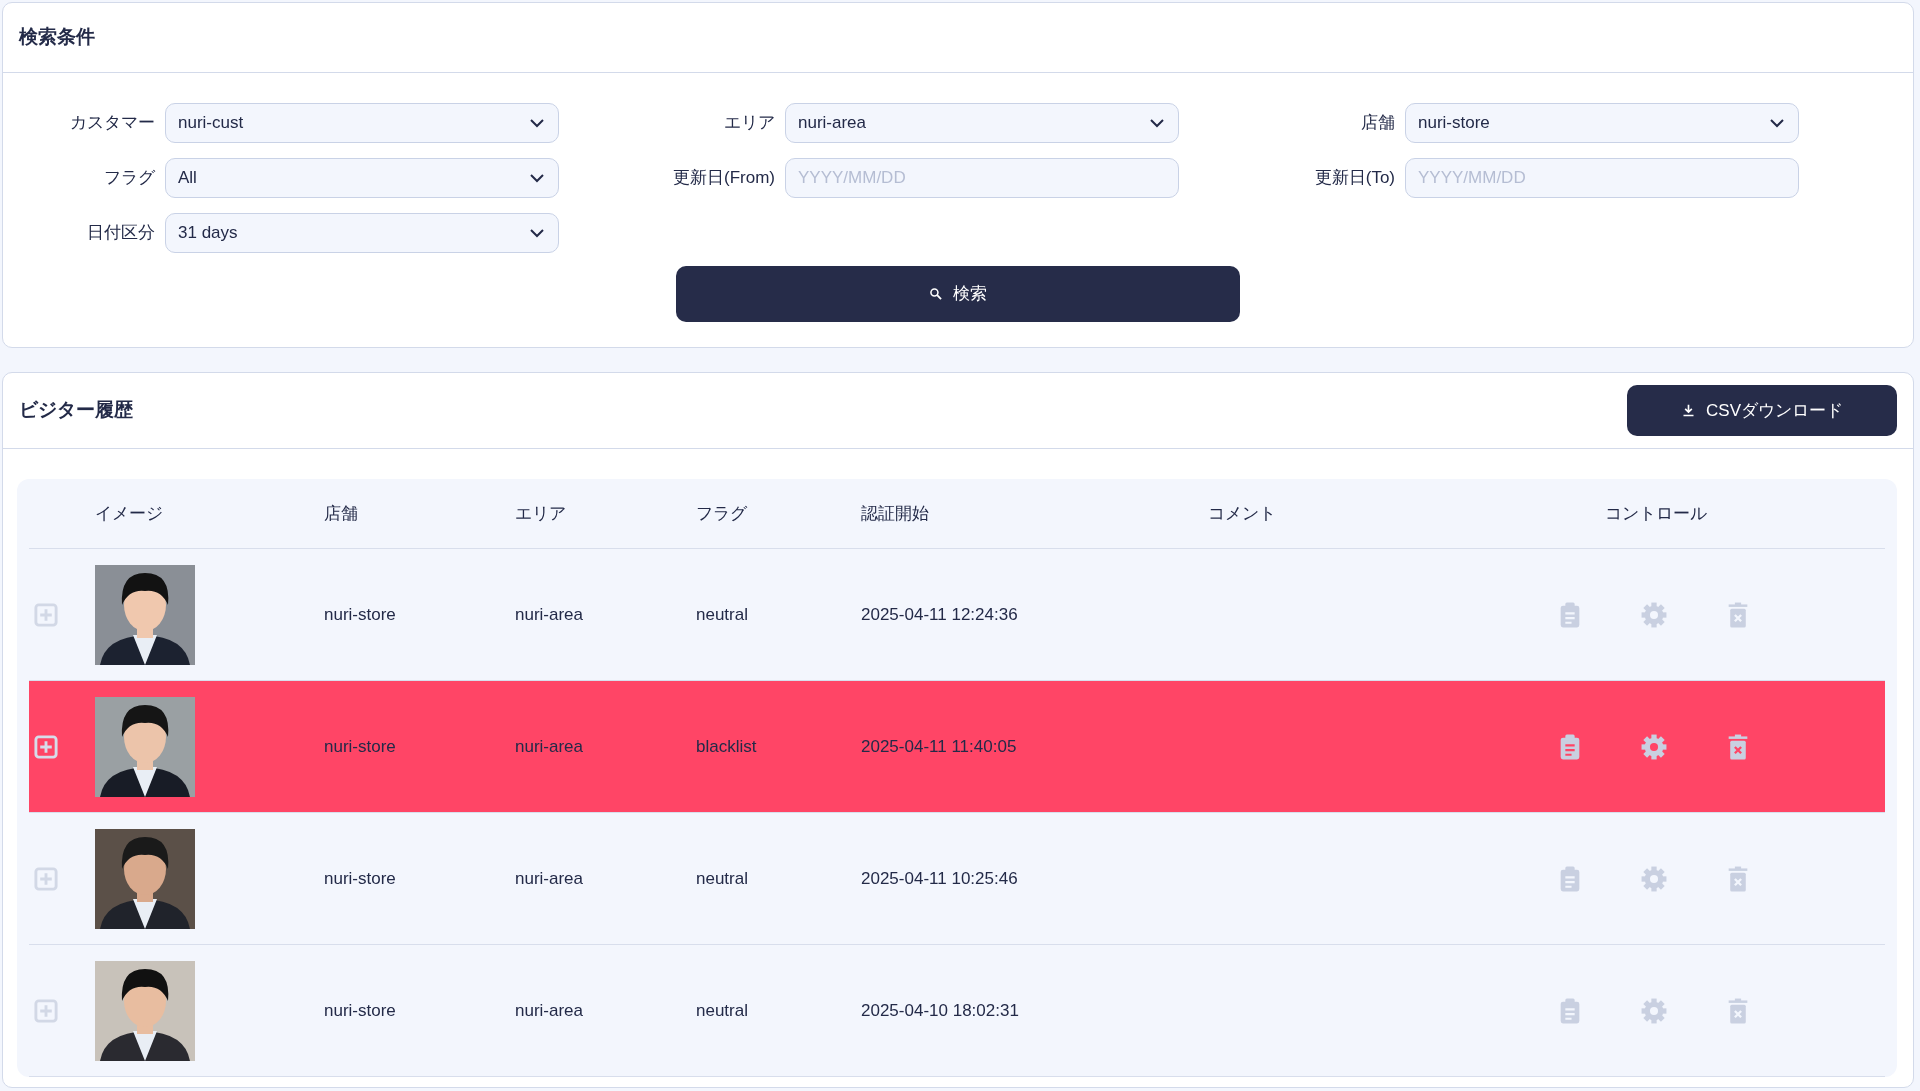 The height and width of the screenshot is (1091, 1920). I want to click on table-cell-text: 2025-04-10 18:02:31, so click(940, 1010).